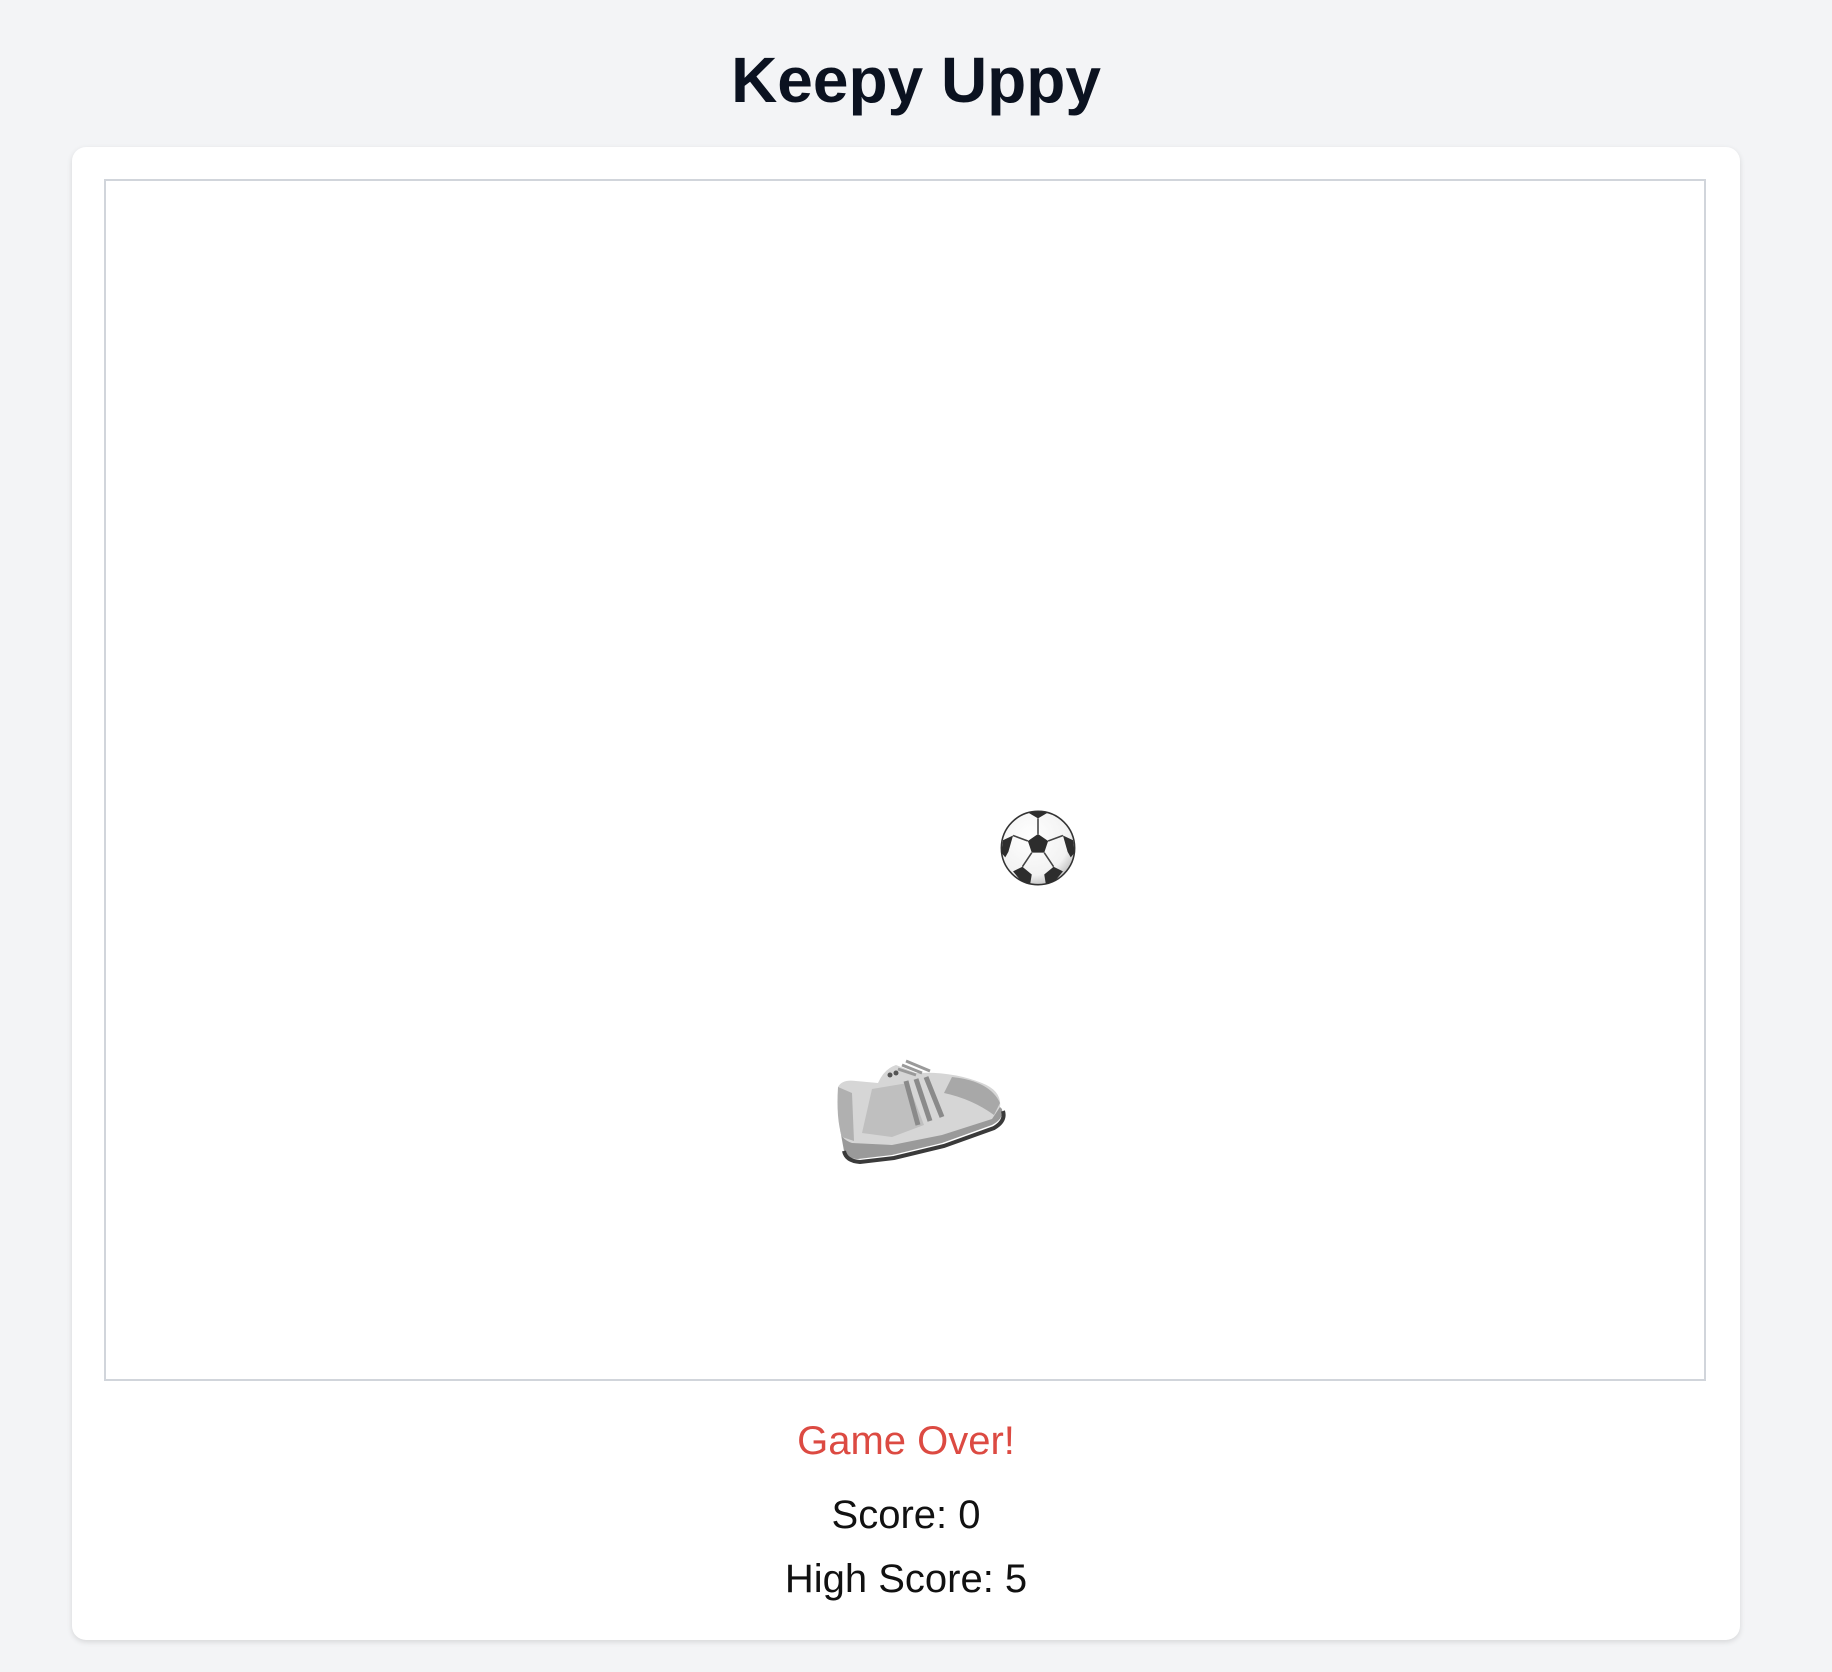  What do you see at coordinates (1038, 848) in the screenshot?
I see `soccer-ball-icon` at bounding box center [1038, 848].